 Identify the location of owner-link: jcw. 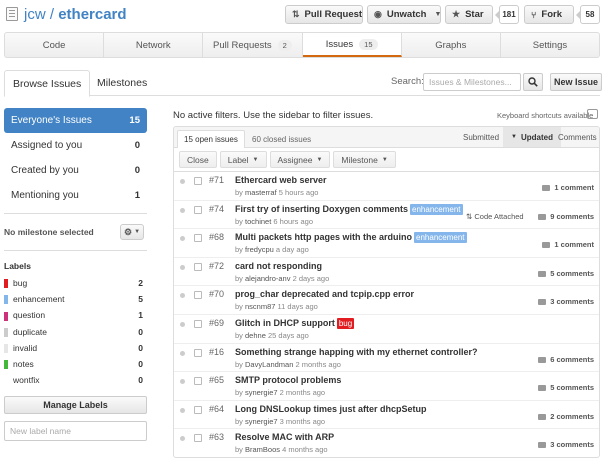
(35, 14).